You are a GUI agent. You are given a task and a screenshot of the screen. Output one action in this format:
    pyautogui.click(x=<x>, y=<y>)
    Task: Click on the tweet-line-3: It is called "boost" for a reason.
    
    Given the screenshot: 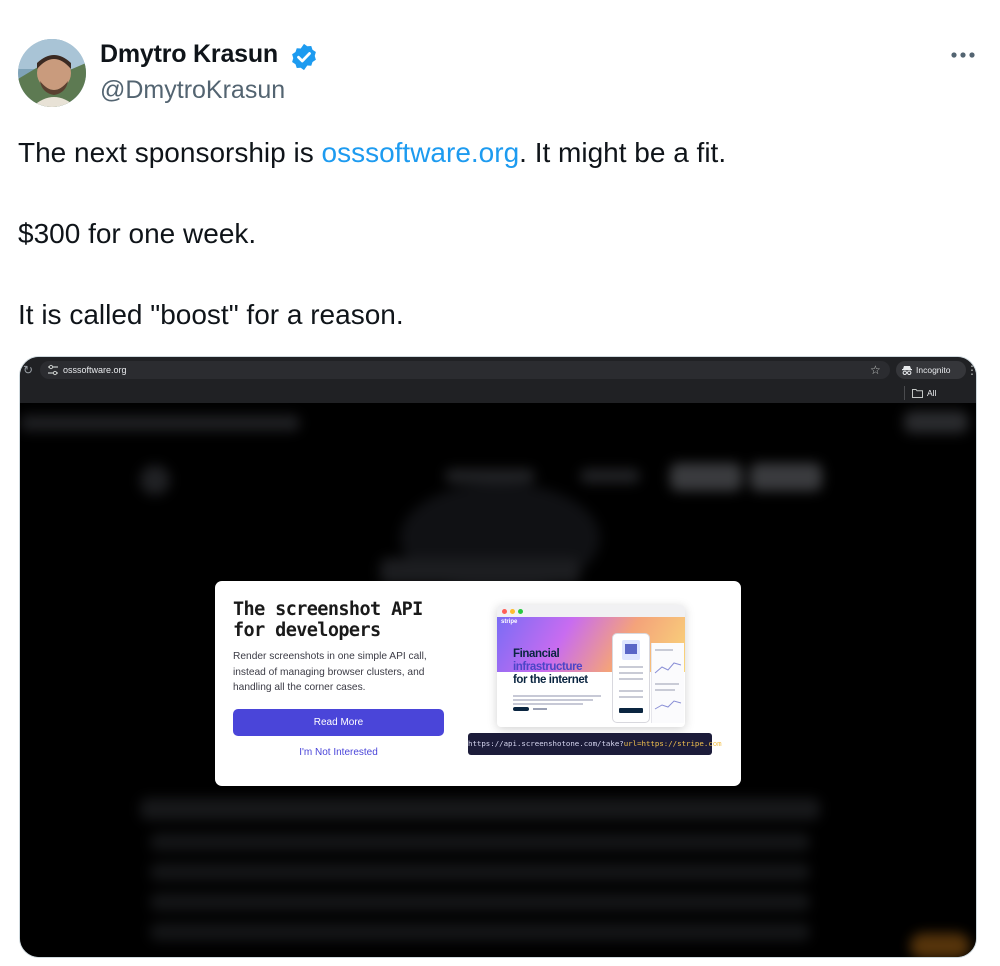 What is the action you would take?
    pyautogui.click(x=211, y=314)
    